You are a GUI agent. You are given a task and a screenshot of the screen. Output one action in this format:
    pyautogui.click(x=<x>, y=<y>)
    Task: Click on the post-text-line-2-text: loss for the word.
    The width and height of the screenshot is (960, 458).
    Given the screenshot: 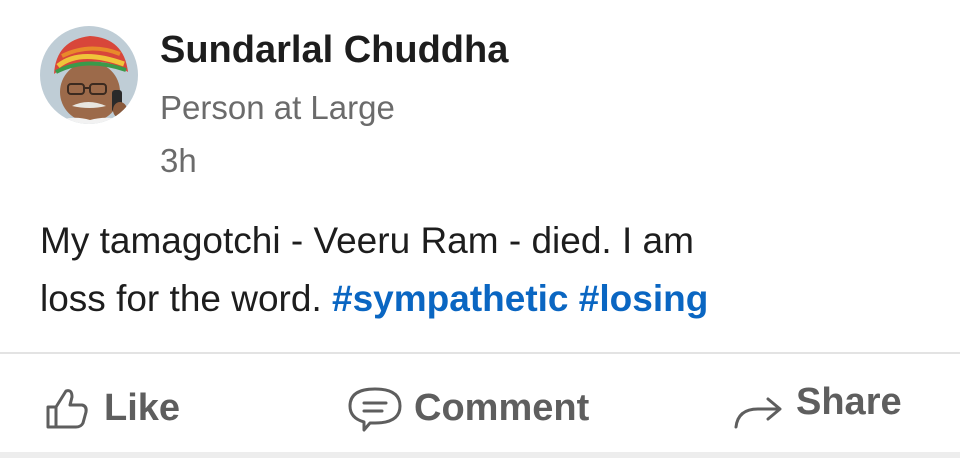 What is the action you would take?
    pyautogui.click(x=186, y=298)
    